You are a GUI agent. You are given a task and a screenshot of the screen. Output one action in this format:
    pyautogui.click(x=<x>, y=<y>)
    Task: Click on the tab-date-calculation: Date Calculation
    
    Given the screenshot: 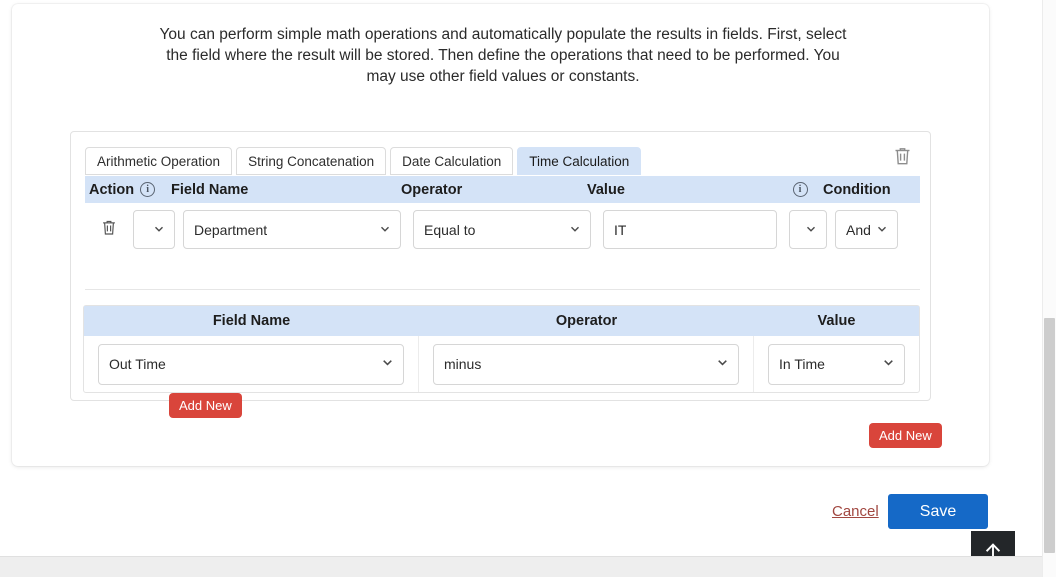 What is the action you would take?
    pyautogui.click(x=452, y=161)
    